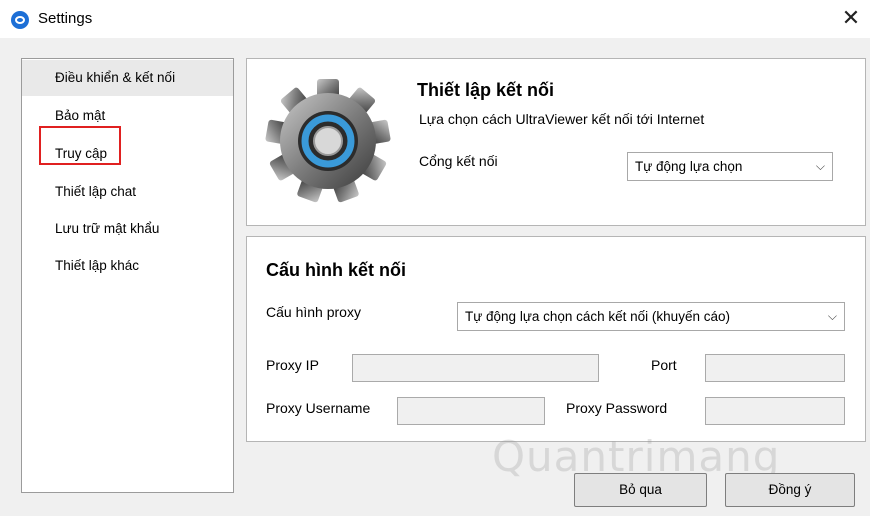 The image size is (870, 516). Describe the element at coordinates (775, 368) in the screenshot. I see `proxy-port-field` at that location.